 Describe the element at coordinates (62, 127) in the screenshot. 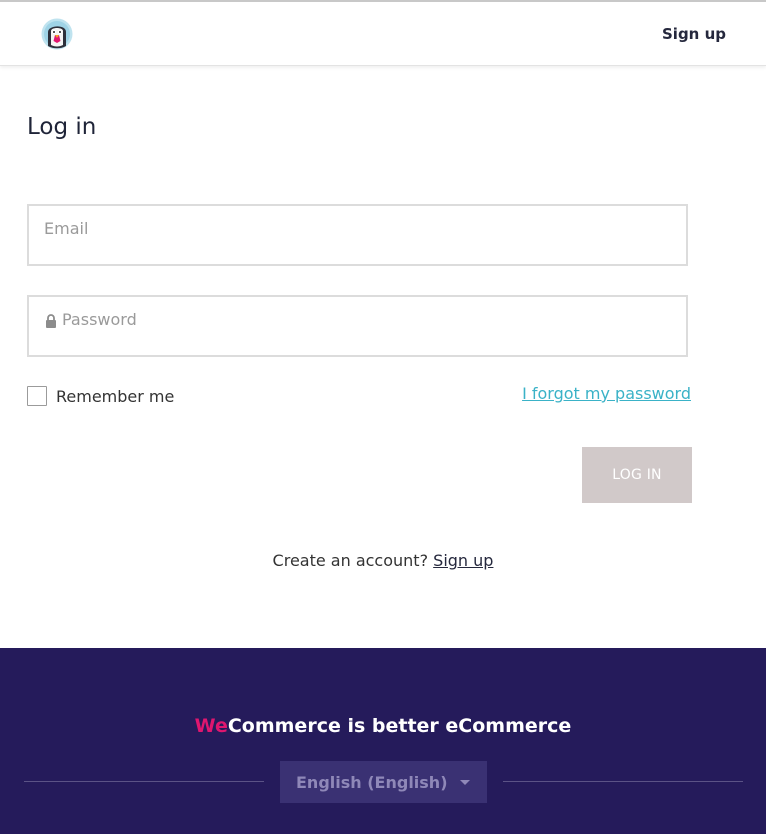

I see `page-title: Log in` at that location.